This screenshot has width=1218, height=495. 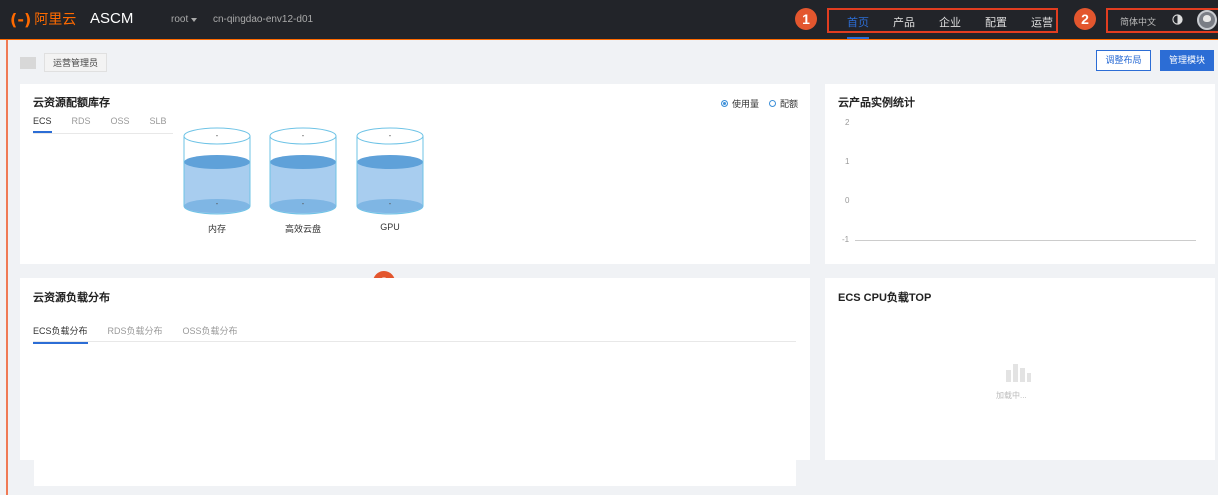 I want to click on role-chip: 运营管理员, so click(x=64, y=62).